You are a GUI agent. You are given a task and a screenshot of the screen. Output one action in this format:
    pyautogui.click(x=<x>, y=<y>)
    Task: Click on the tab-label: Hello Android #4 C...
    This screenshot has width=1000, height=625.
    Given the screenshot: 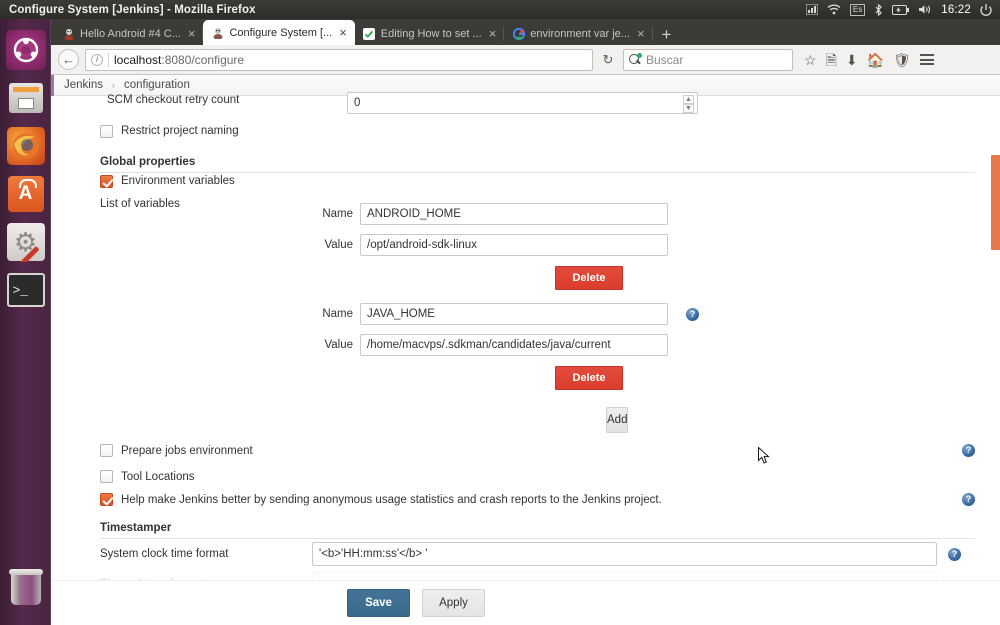 What is the action you would take?
    pyautogui.click(x=130, y=33)
    